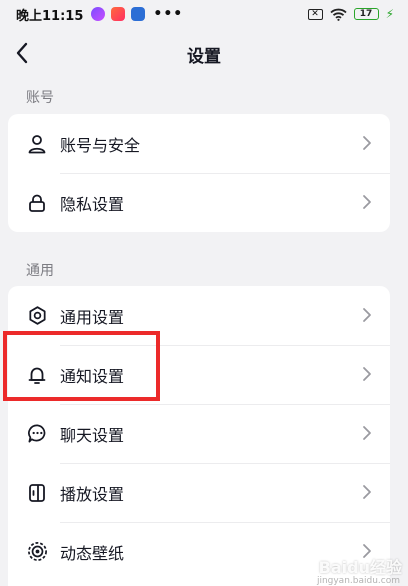  What do you see at coordinates (204, 57) in the screenshot?
I see `page-title: 设置` at bounding box center [204, 57].